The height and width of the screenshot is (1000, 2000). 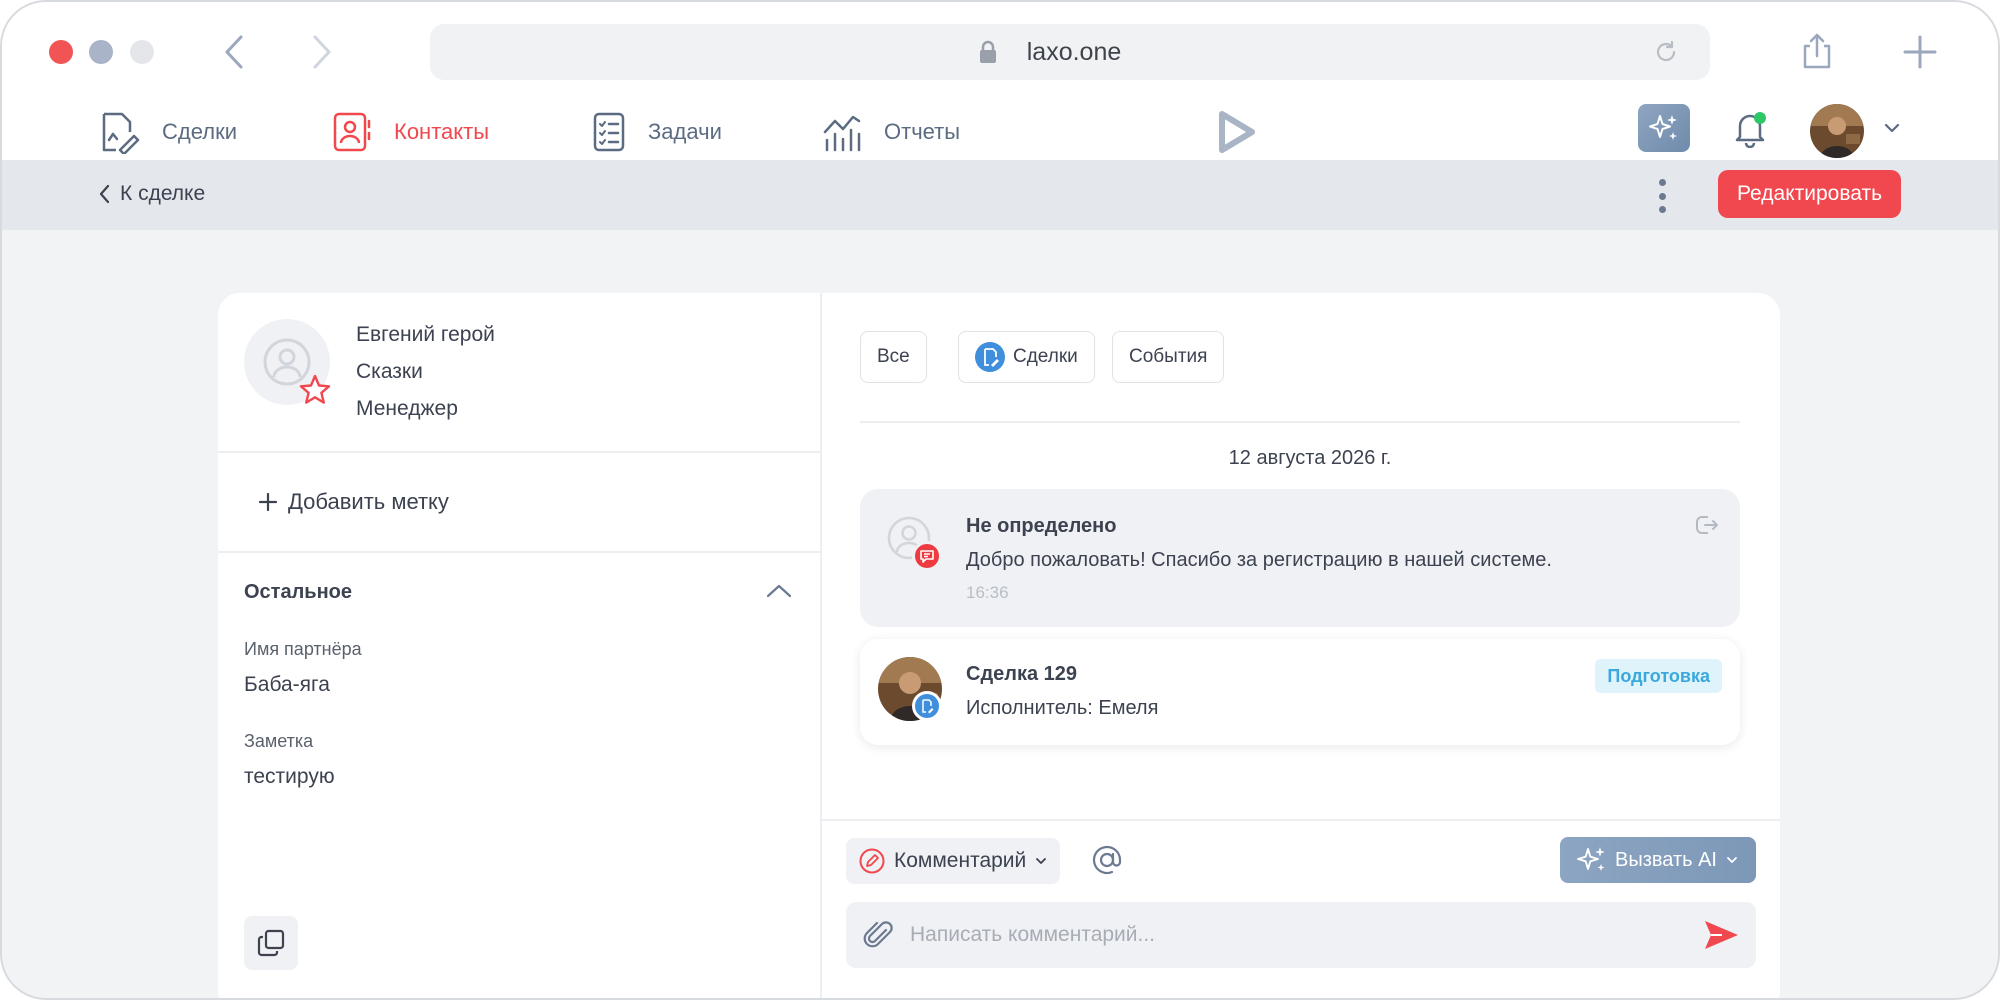 What do you see at coordinates (199, 131) in the screenshot?
I see `nav-label-deals: Сделки` at bounding box center [199, 131].